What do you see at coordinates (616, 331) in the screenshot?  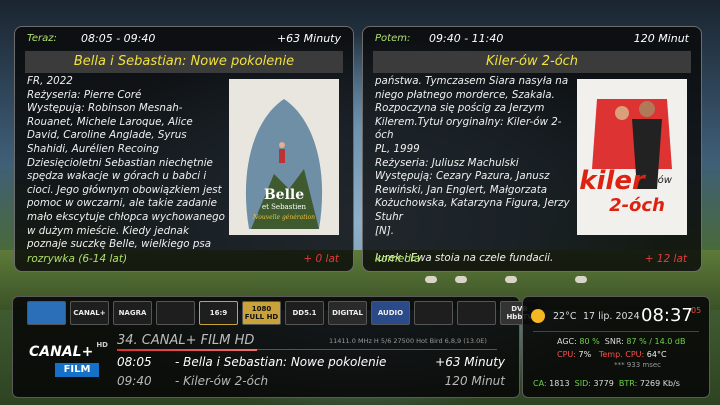 I see `divider` at bounding box center [616, 331].